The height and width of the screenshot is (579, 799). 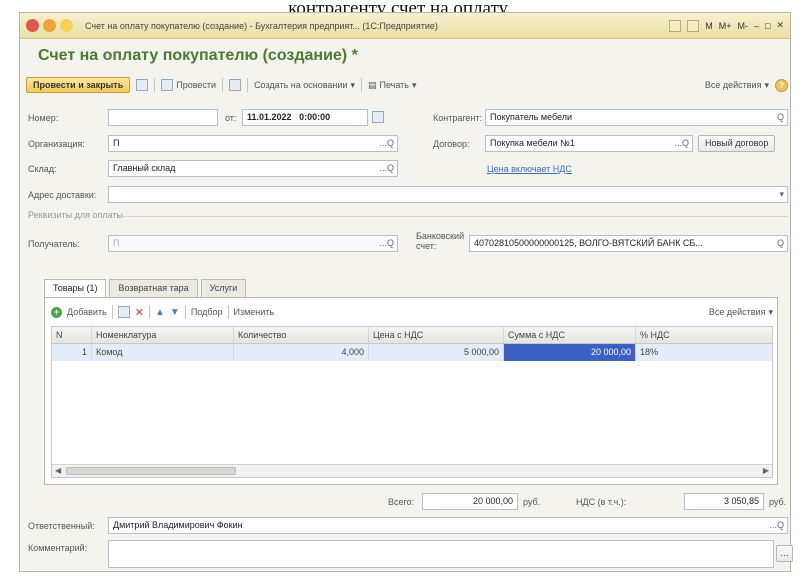 What do you see at coordinates (153, 288) in the screenshot?
I see `tab-returnable-container: Возвратная тара` at bounding box center [153, 288].